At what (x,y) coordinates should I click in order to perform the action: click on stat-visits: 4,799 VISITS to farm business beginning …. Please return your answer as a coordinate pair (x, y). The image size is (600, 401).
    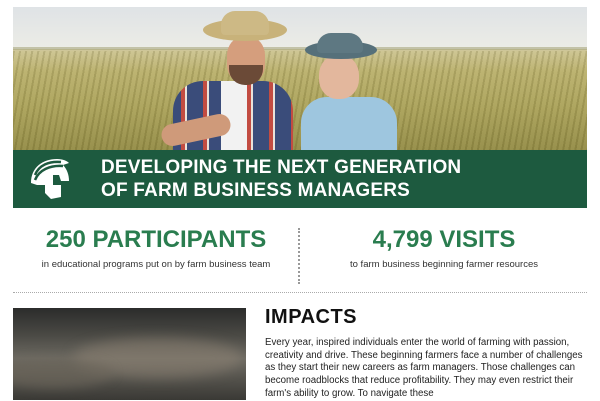
    Looking at the image, I should click on (444, 248).